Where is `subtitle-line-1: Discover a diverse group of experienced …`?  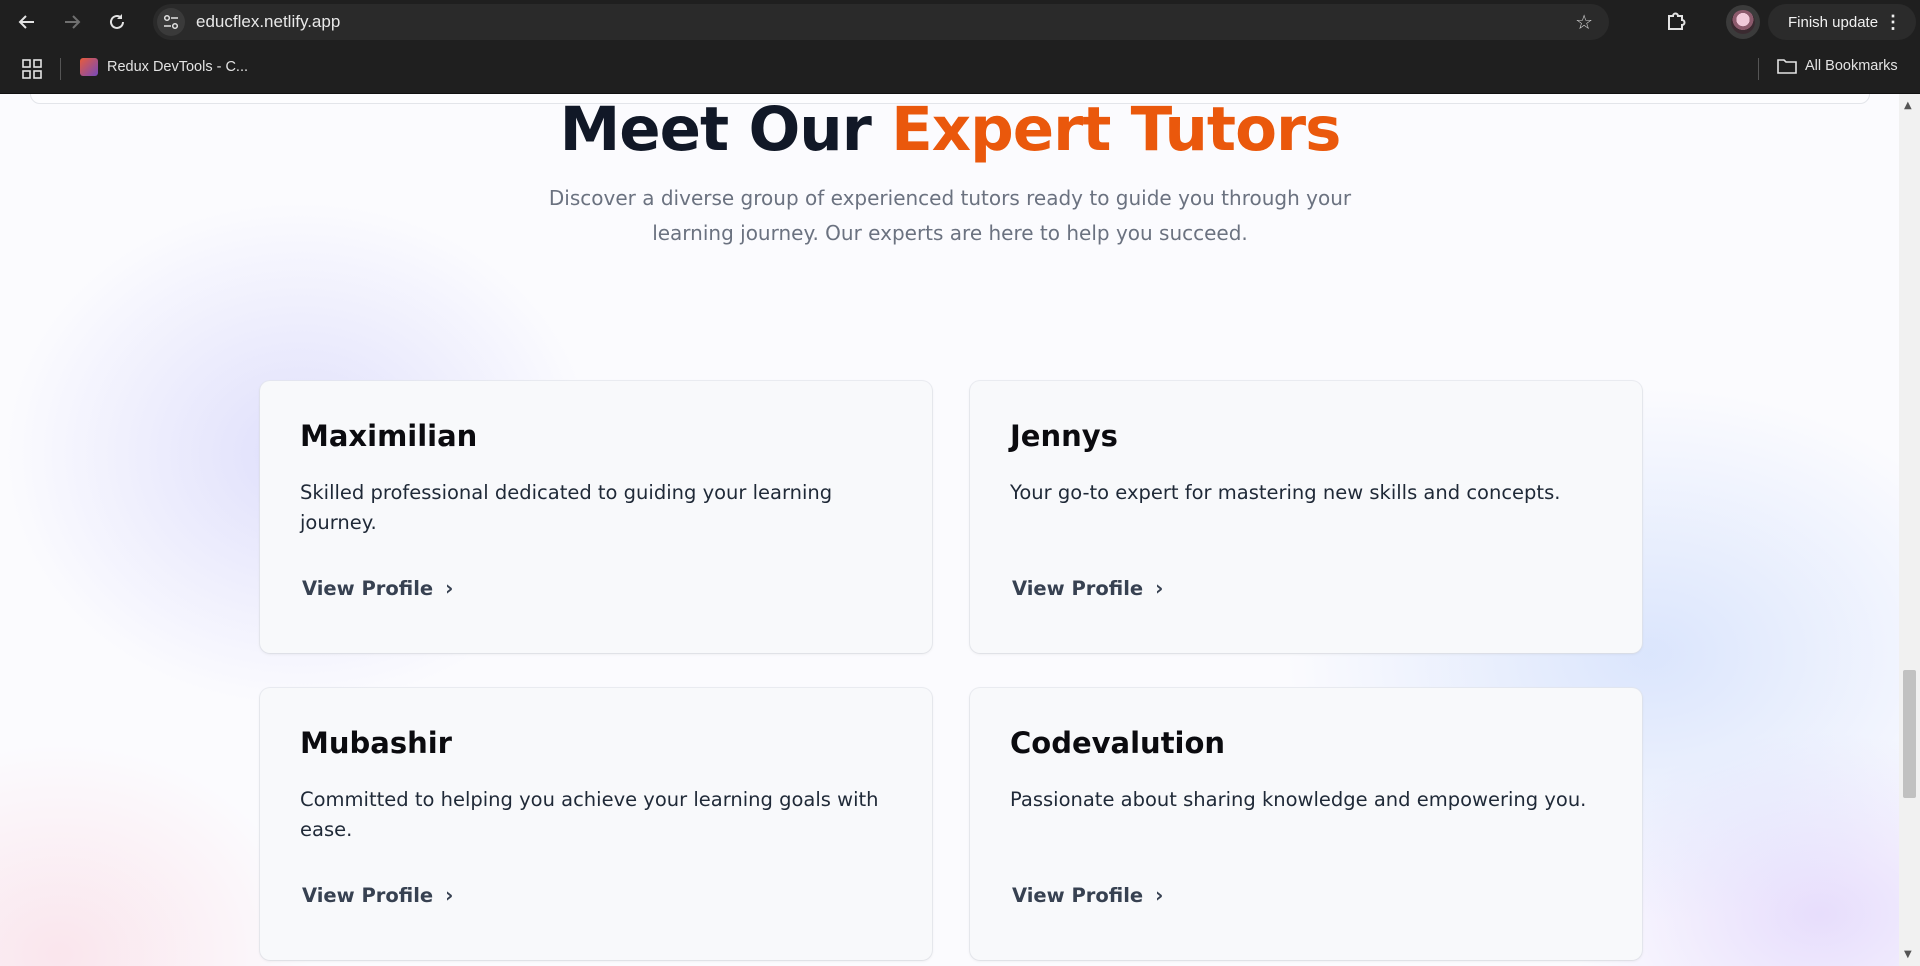
subtitle-line-1: Discover a diverse group of experienced … is located at coordinates (950, 198).